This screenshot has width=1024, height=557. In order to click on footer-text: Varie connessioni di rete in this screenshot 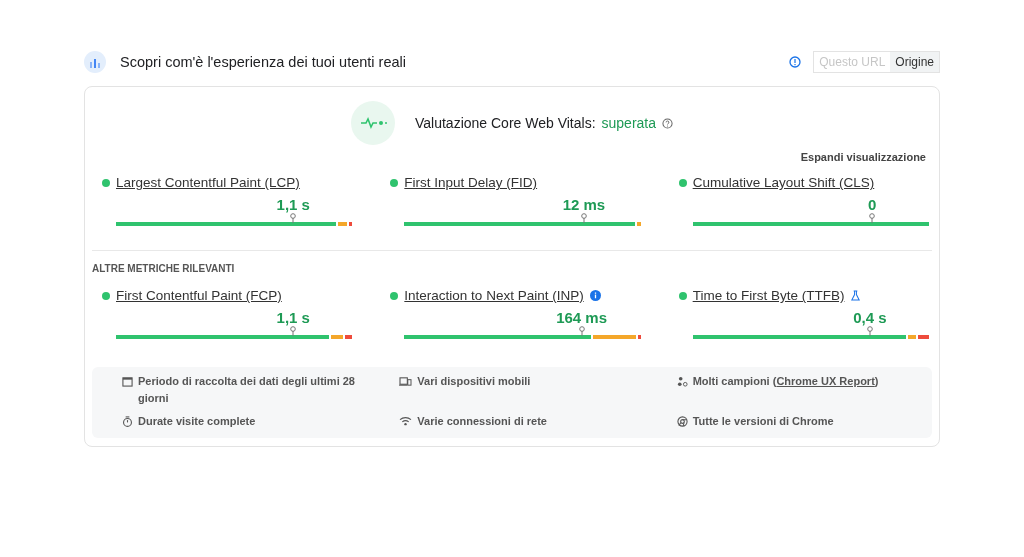, I will do `click(482, 421)`.